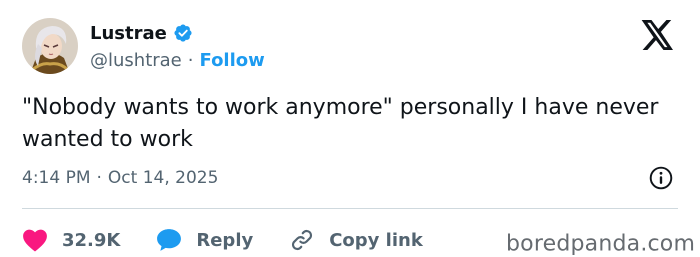  What do you see at coordinates (658, 35) in the screenshot?
I see `x-logo-icon` at bounding box center [658, 35].